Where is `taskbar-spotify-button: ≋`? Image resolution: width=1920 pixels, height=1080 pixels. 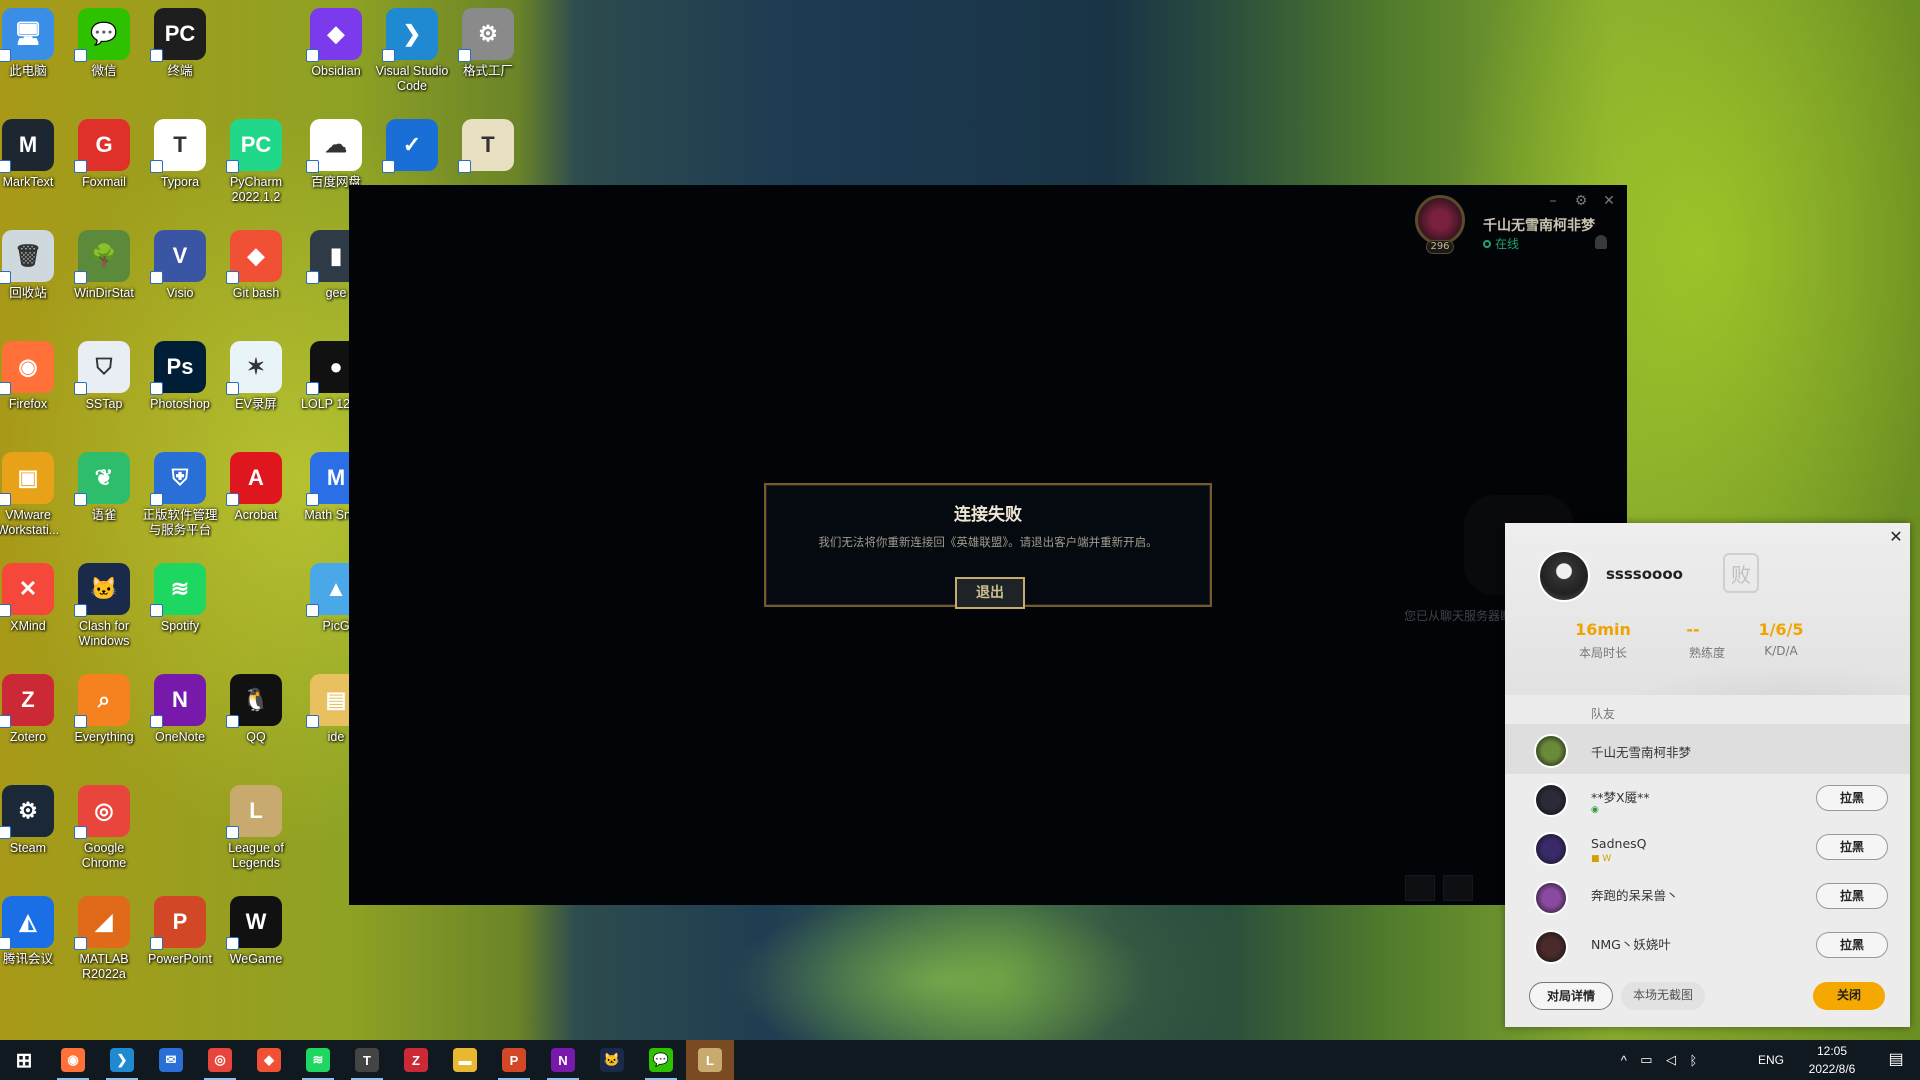 taskbar-spotify-button: ≋ is located at coordinates (318, 1060).